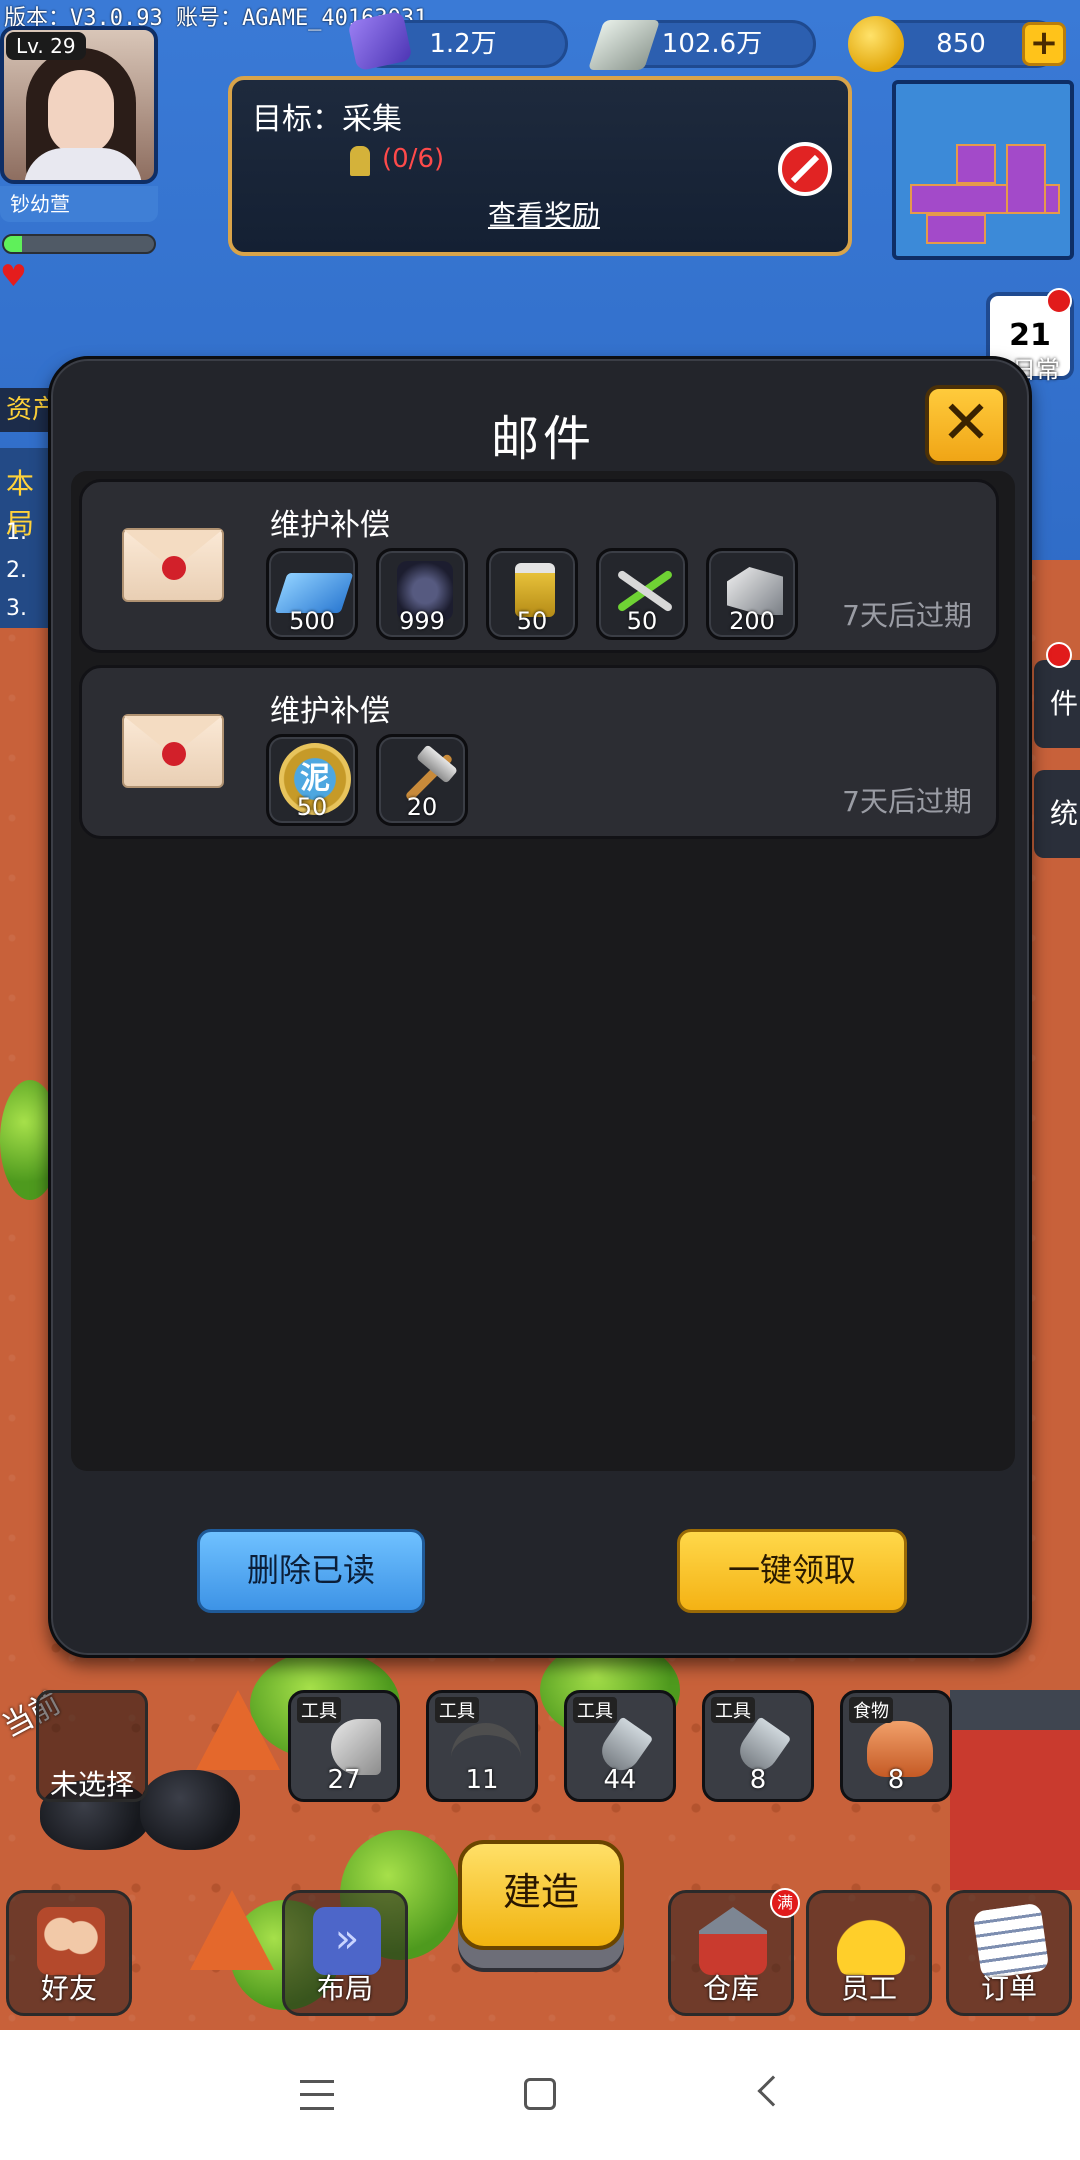 The width and height of the screenshot is (1080, 2160). Describe the element at coordinates (961, 44) in the screenshot. I see `coin-resource-value: 850` at that location.